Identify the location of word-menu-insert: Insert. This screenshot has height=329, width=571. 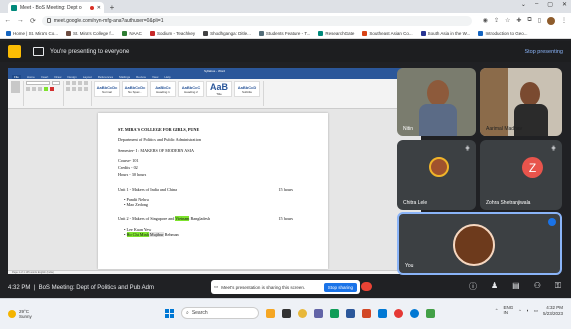
(45, 77).